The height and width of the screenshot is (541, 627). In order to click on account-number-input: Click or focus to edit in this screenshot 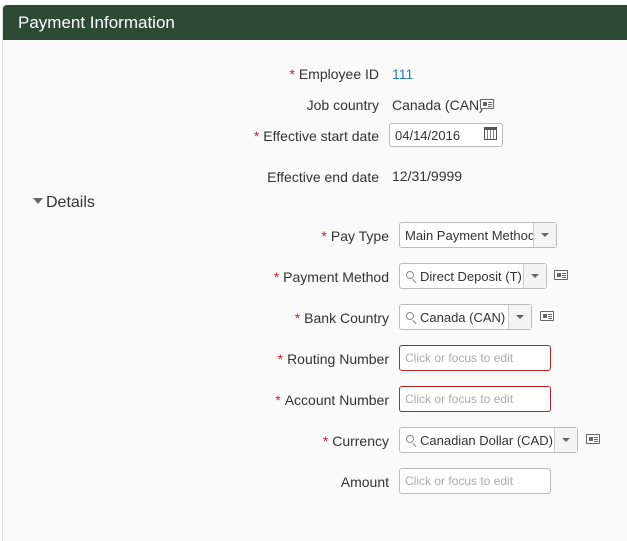, I will do `click(475, 399)`.